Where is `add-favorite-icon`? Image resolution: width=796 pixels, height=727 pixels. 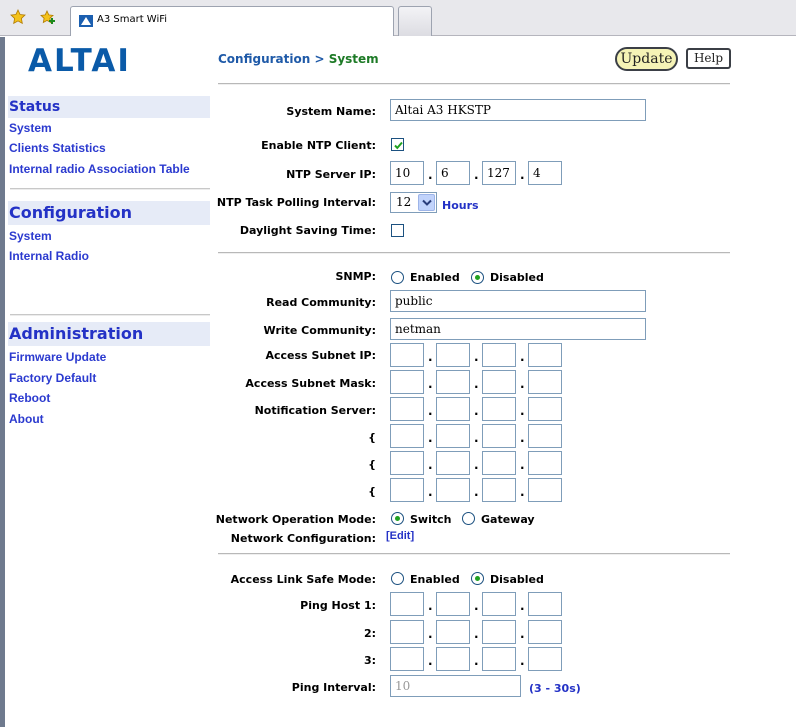
add-favorite-icon is located at coordinates (48, 17).